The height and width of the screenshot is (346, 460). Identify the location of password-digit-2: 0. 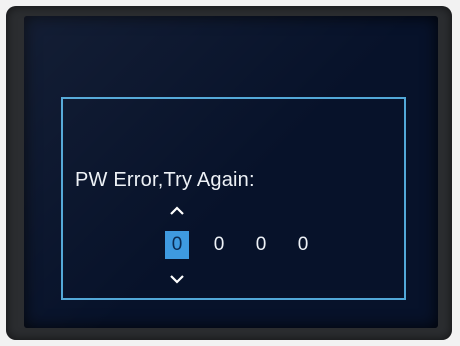
(219, 245).